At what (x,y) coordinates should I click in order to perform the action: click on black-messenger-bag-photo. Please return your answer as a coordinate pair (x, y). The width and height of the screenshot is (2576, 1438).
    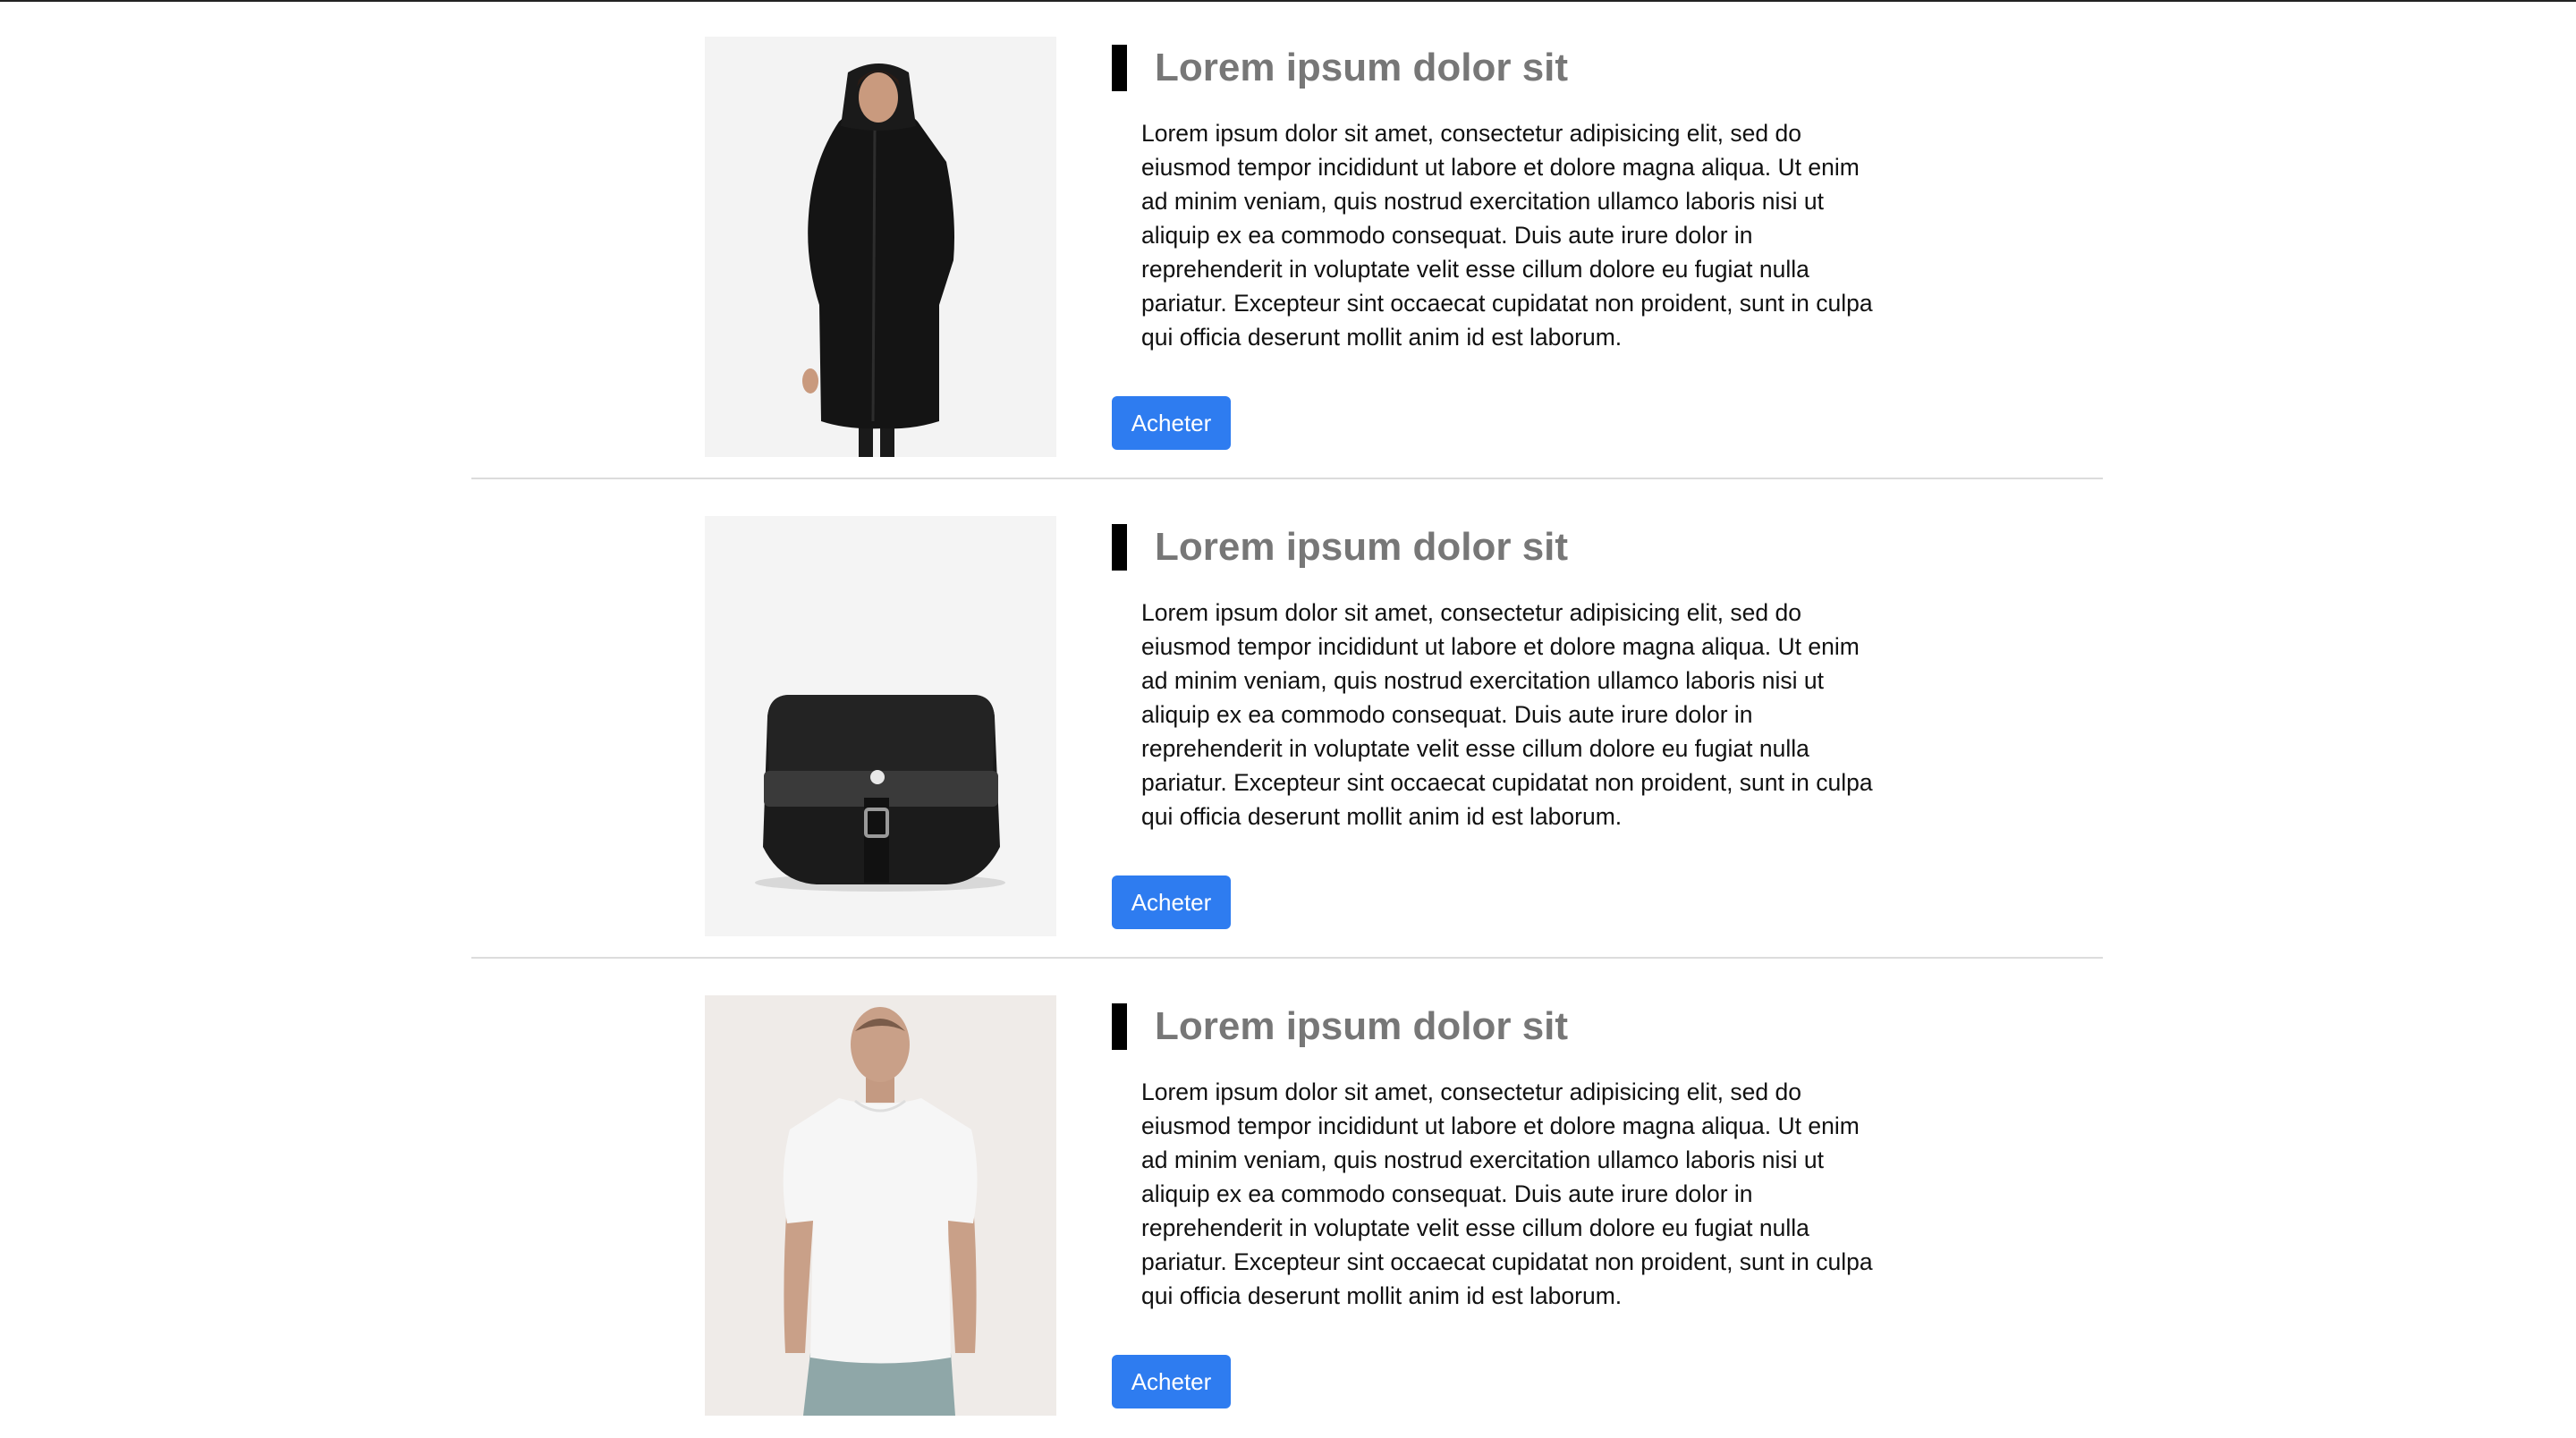
    Looking at the image, I should click on (880, 726).